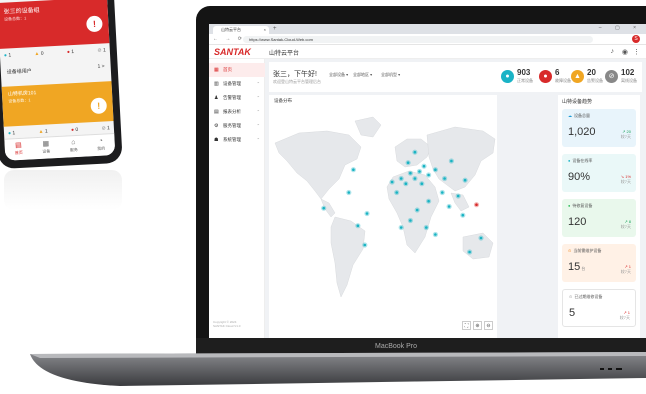 Image resolution: width=646 pixels, height=394 pixels. Describe the element at coordinates (216, 70) in the screenshot. I see `sidebar-item-icon: ▦` at that location.